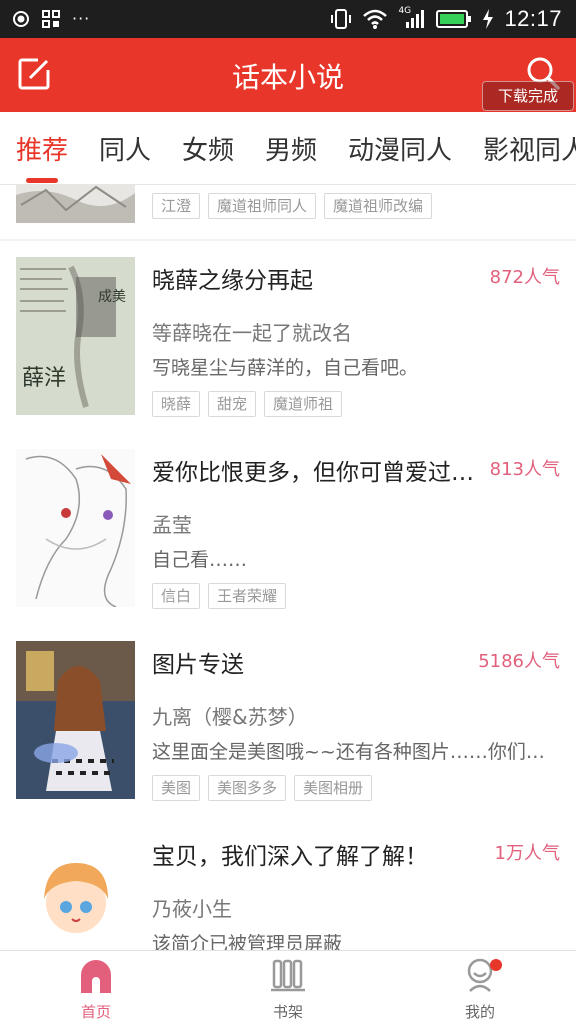 The image size is (576, 1025). I want to click on nav-profile: 我的, so click(480, 989).